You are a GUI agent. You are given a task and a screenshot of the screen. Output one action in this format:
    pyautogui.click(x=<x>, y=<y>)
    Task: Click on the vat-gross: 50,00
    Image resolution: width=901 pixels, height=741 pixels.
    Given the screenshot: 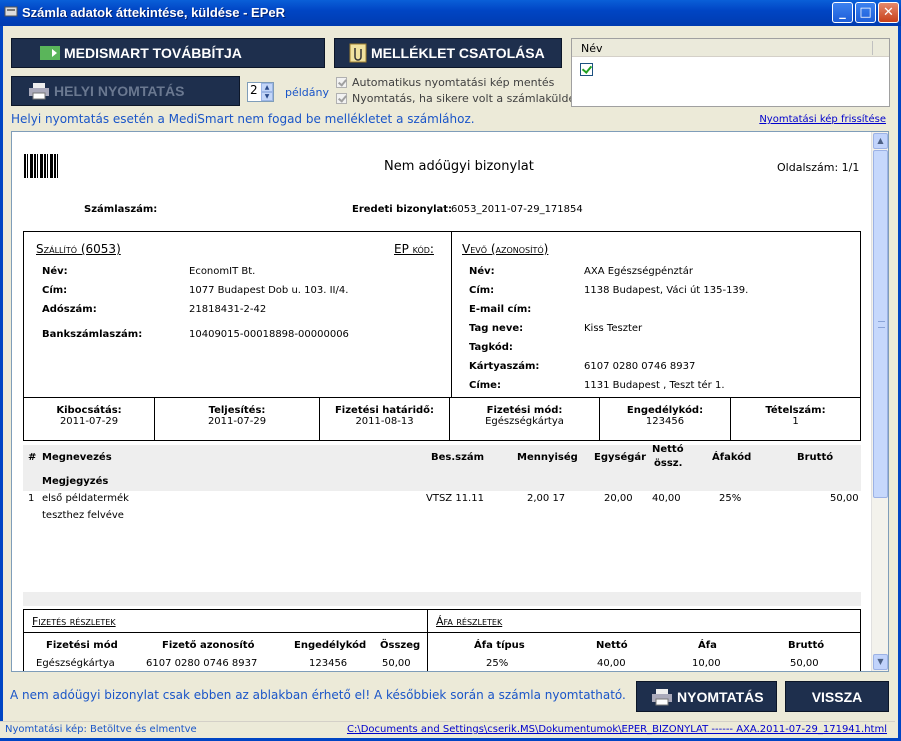 What is the action you would take?
    pyautogui.click(x=804, y=663)
    